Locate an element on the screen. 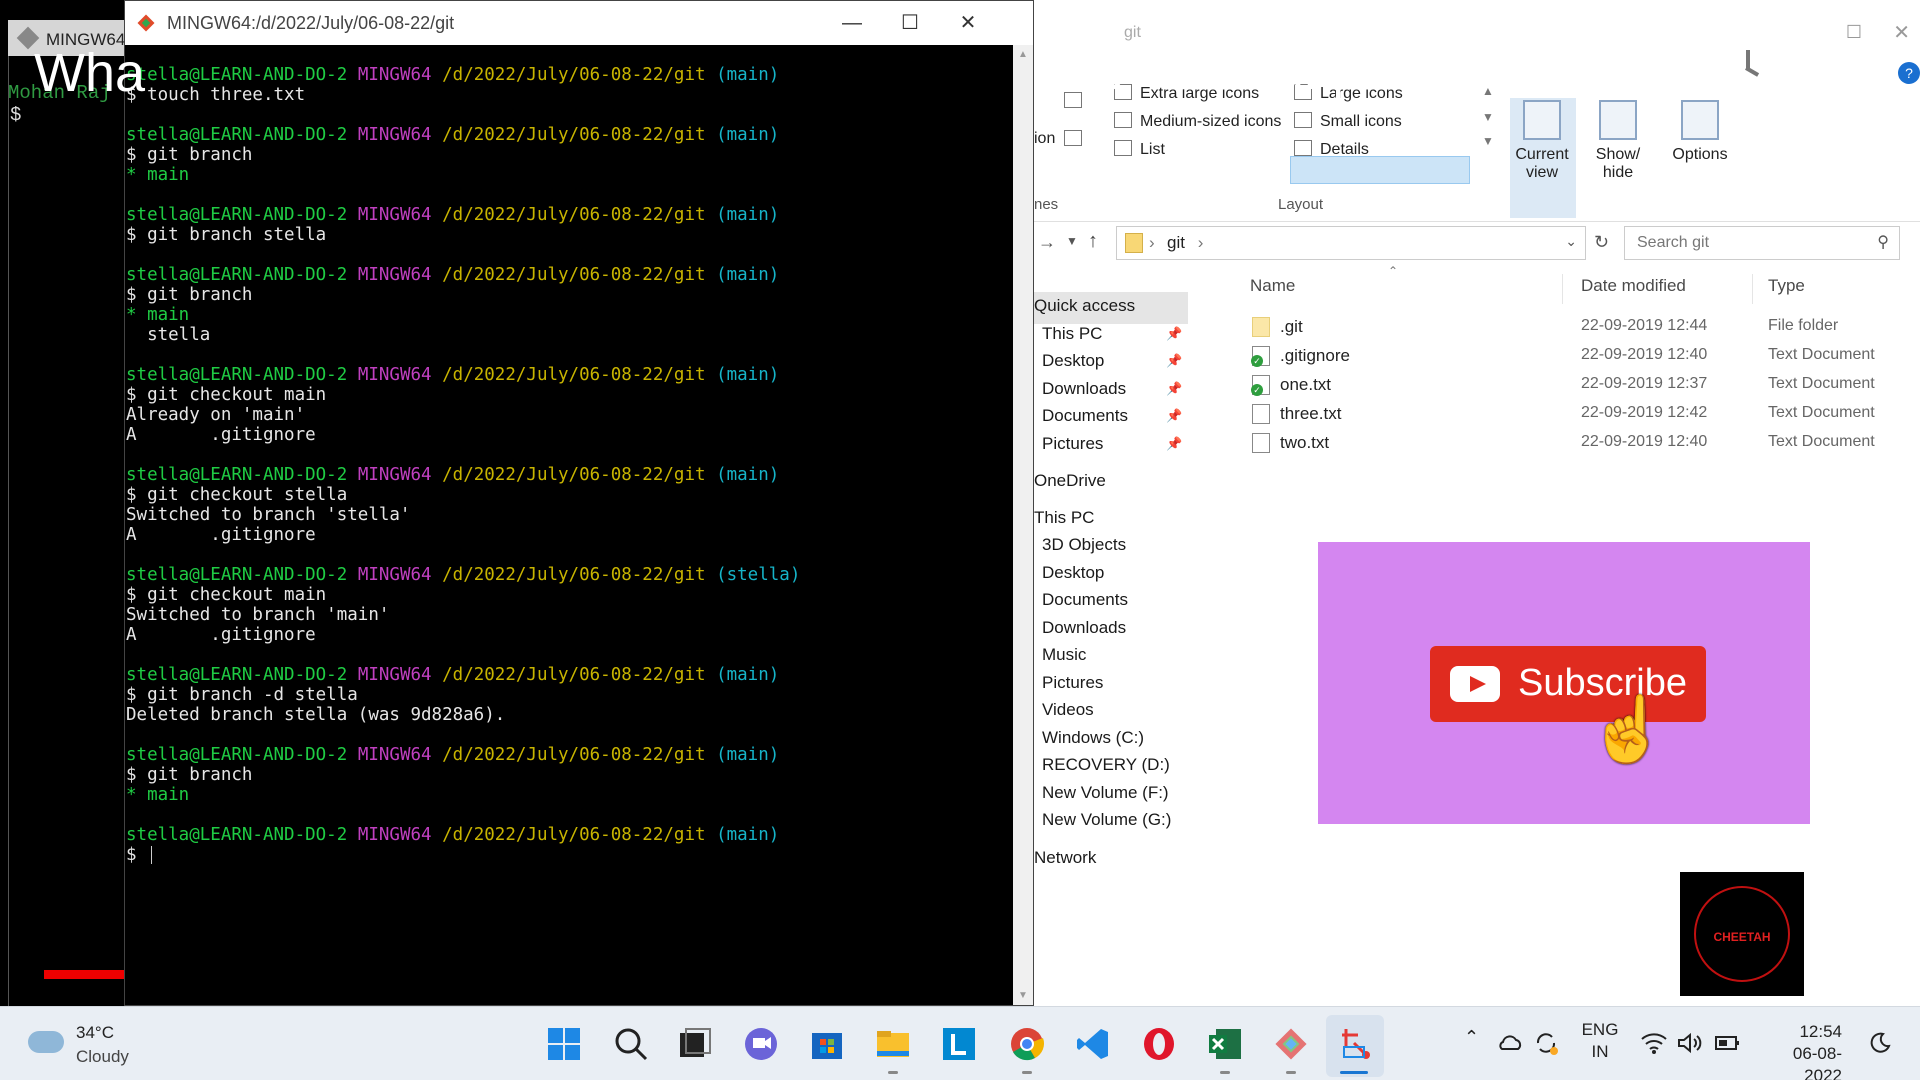 This screenshot has height=1080, width=1920. show-hide-button: Show/ hide is located at coordinates (1618, 141).